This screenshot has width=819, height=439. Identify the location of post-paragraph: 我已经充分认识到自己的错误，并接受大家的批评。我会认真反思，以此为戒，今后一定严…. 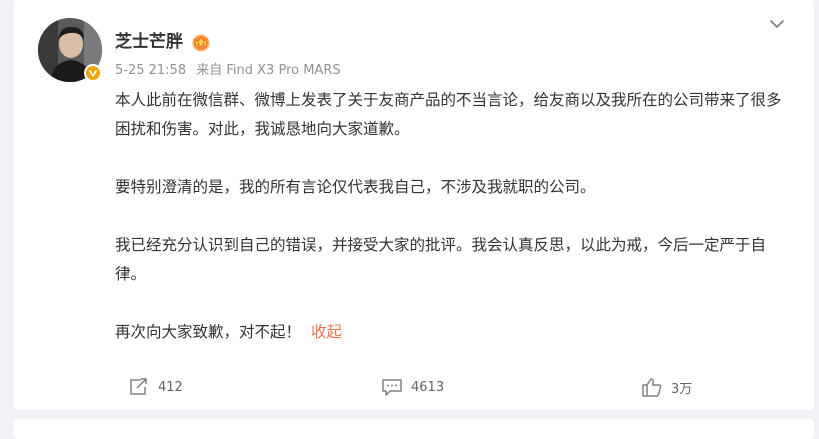
(441, 259).